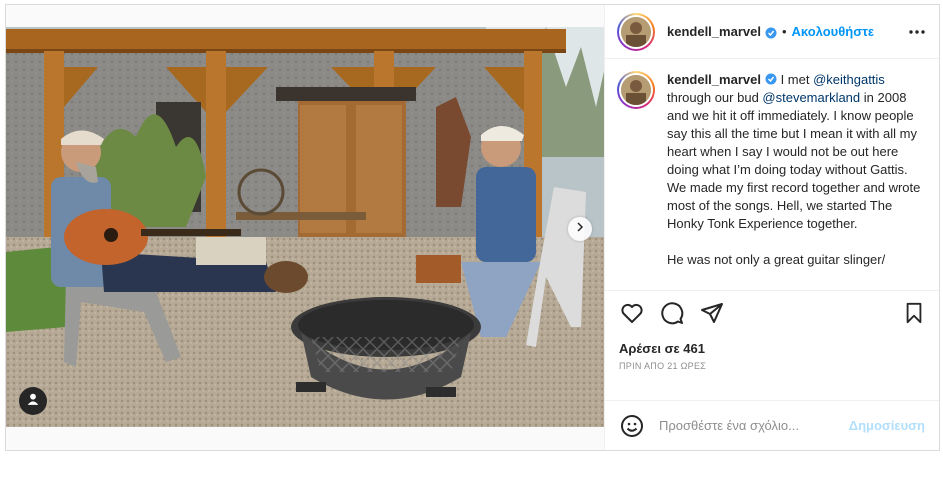  What do you see at coordinates (887, 425) in the screenshot?
I see `publish-button: Δημοσίευση` at bounding box center [887, 425].